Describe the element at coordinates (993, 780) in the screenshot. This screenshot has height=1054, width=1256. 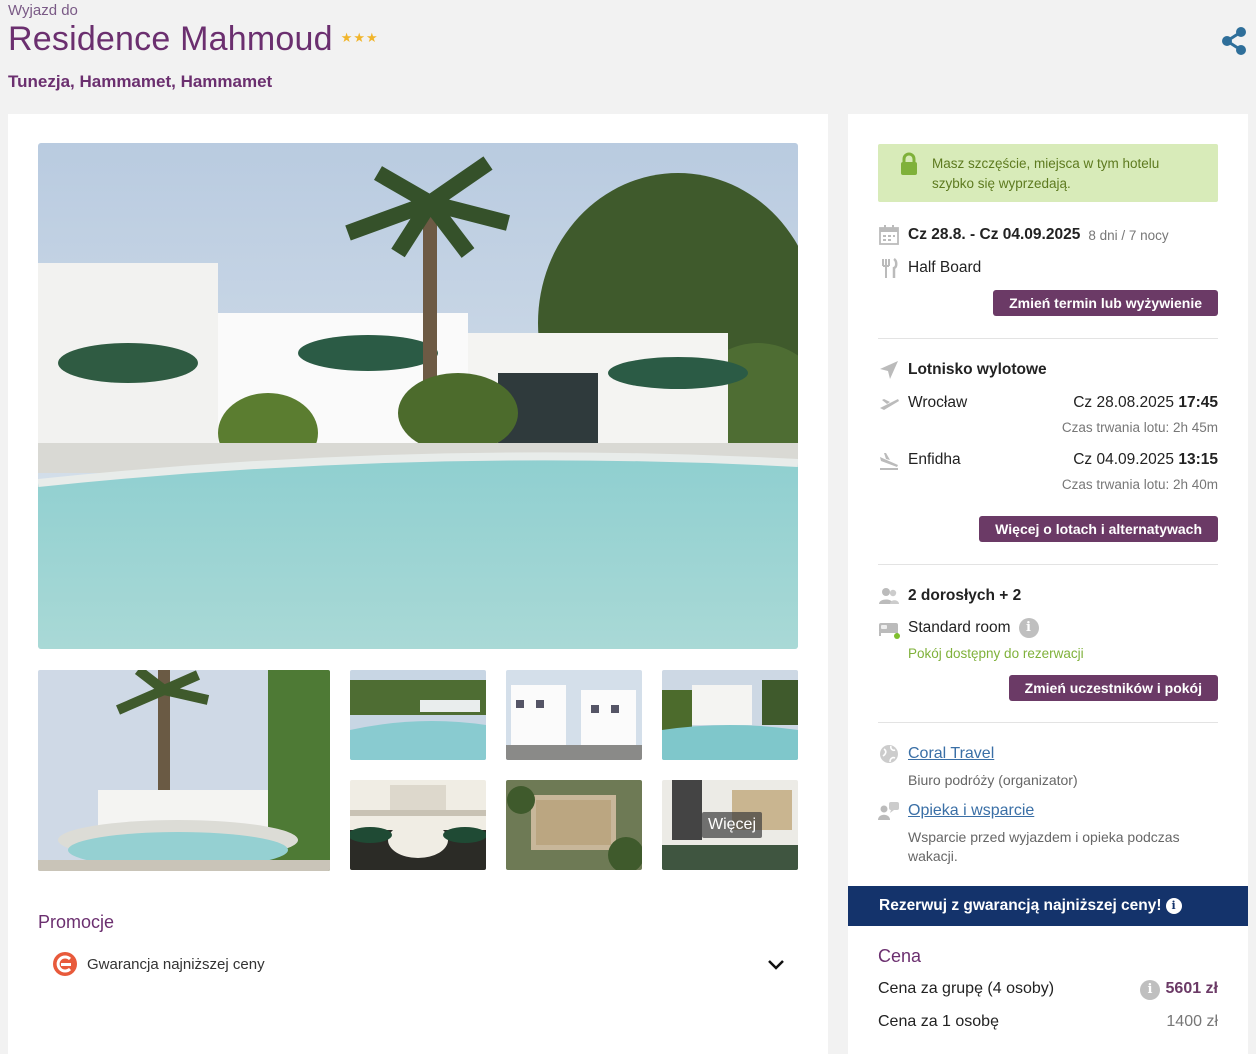
I see `organizer-description: Biuro podróży (organizator)` at that location.